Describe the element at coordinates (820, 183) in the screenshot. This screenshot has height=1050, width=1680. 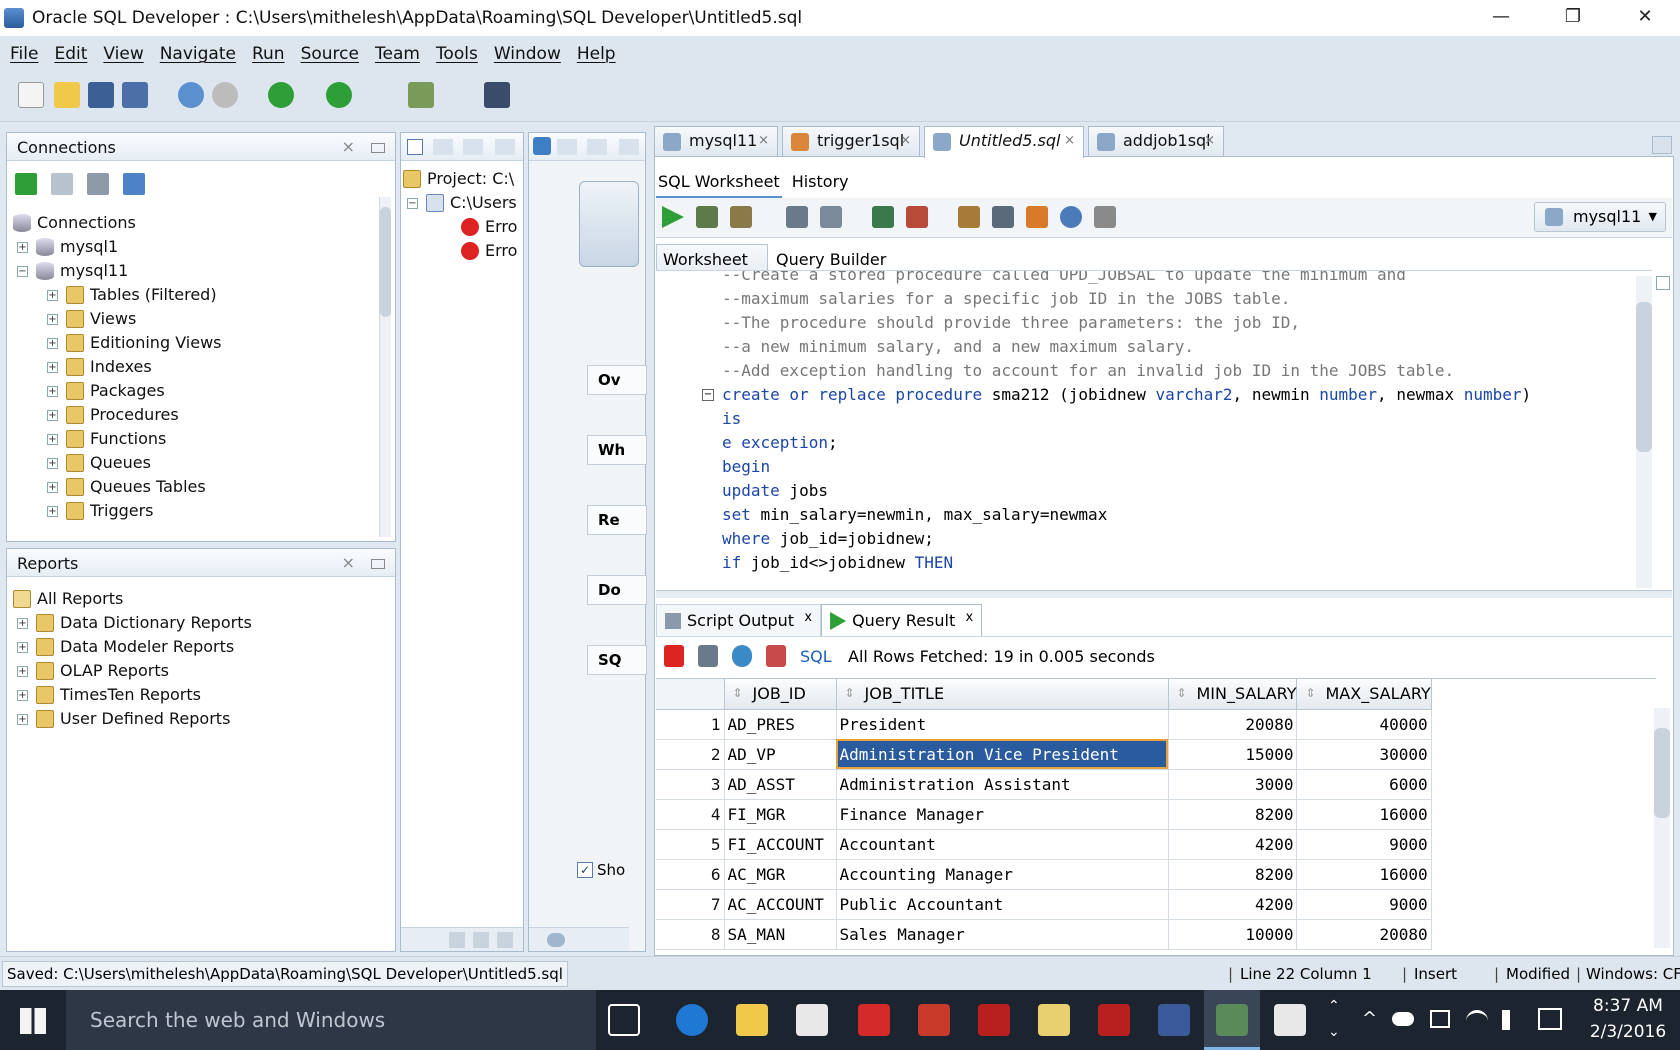
I see `tab-history: History` at that location.